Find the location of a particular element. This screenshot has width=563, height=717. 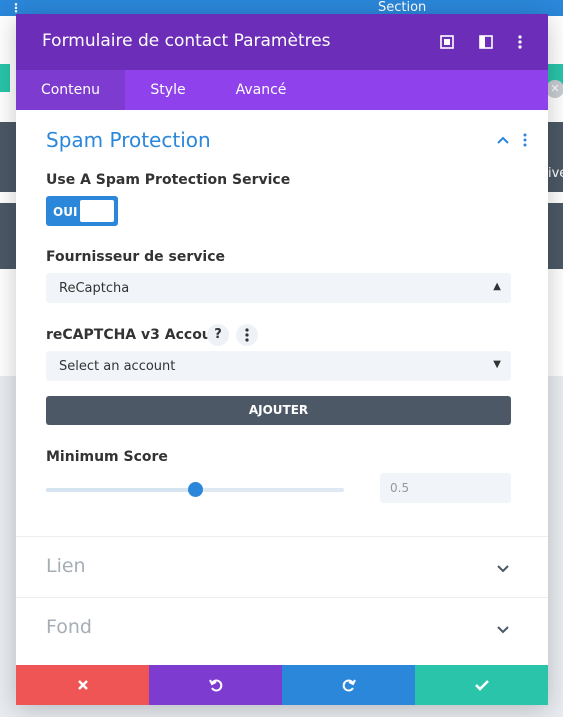

close-icon: ✕ is located at coordinates (554, 89).